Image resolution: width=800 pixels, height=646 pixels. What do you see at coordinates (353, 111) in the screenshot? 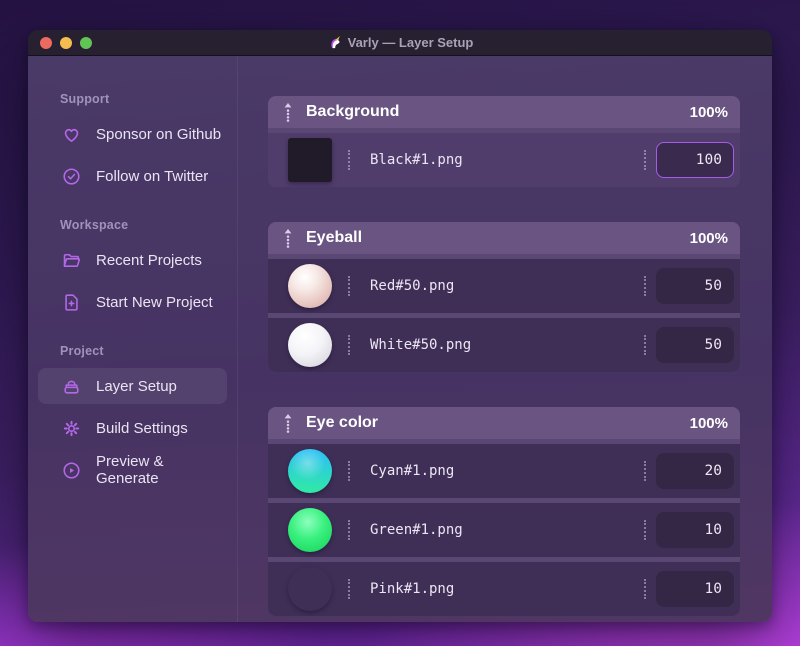
I see `layer-group-title: Background` at bounding box center [353, 111].